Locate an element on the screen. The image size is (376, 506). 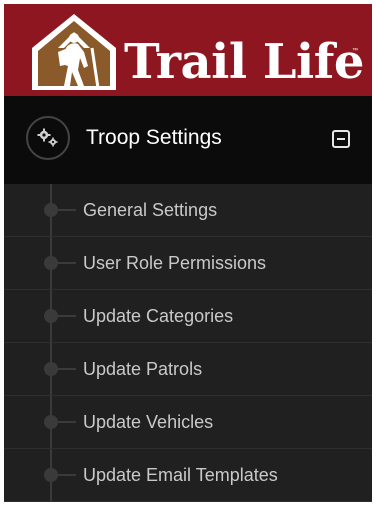
brand-name: Trail Life is located at coordinates (244, 62).